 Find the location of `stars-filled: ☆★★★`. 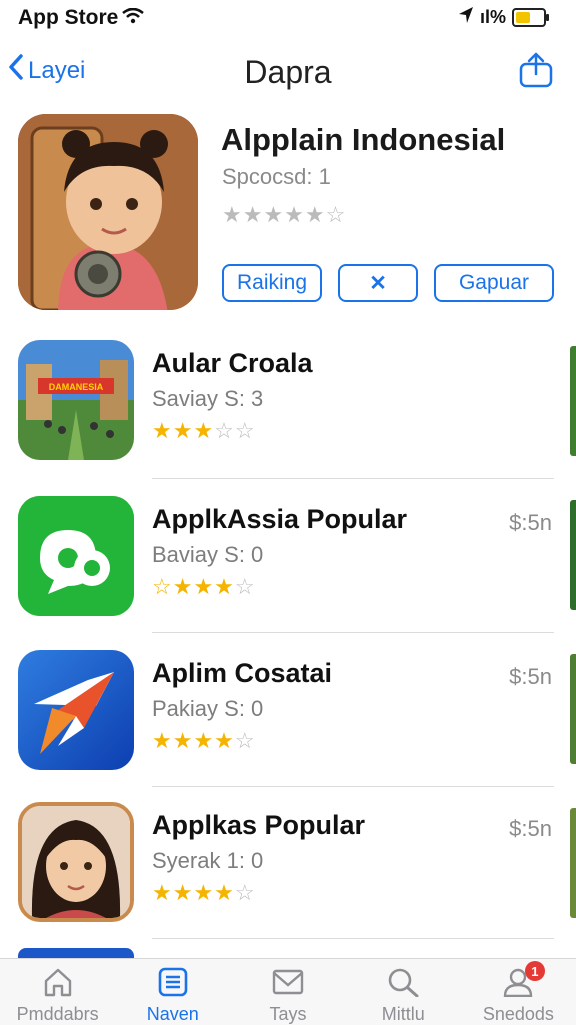

stars-filled: ☆★★★ is located at coordinates (193, 586).